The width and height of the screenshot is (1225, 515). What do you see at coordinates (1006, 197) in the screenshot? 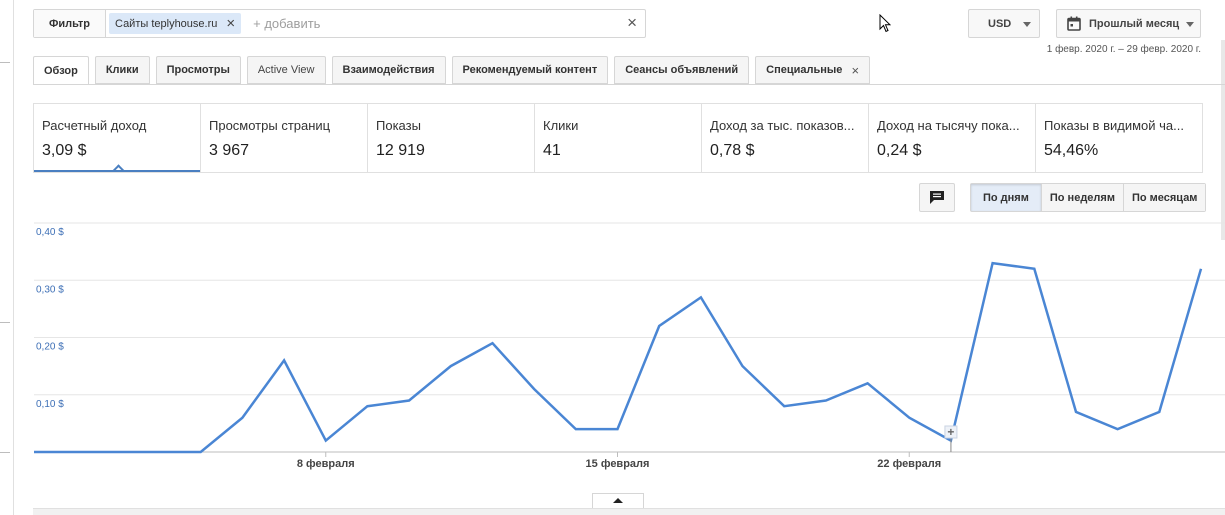
I see `granularity-daily: По дням` at bounding box center [1006, 197].